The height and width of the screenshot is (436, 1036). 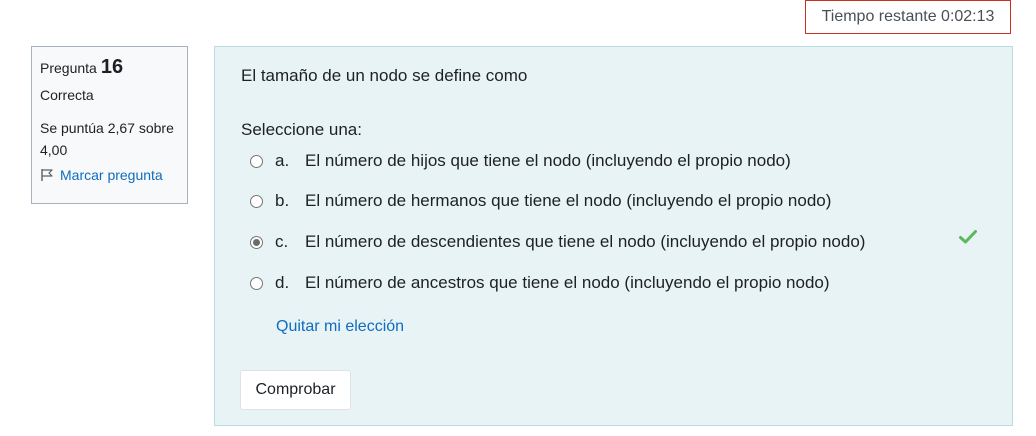 What do you see at coordinates (68, 68) in the screenshot?
I see `question-label: Pregunta` at bounding box center [68, 68].